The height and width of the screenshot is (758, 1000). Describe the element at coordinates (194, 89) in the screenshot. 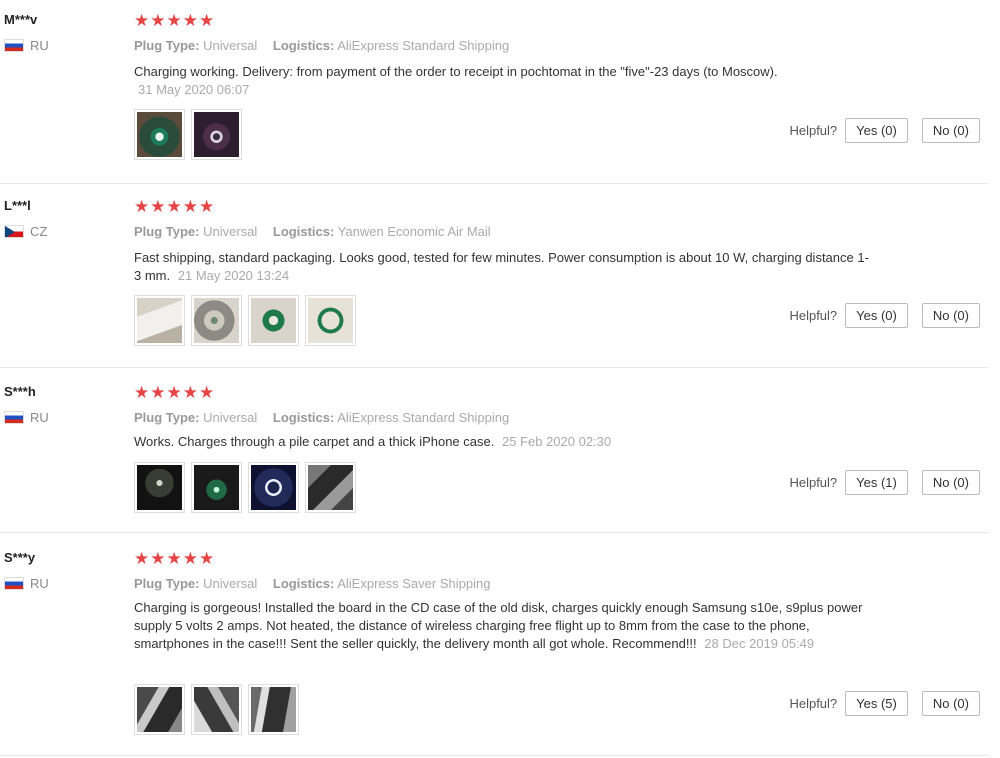

I see `review-date: 31 May 2020 06:07` at that location.